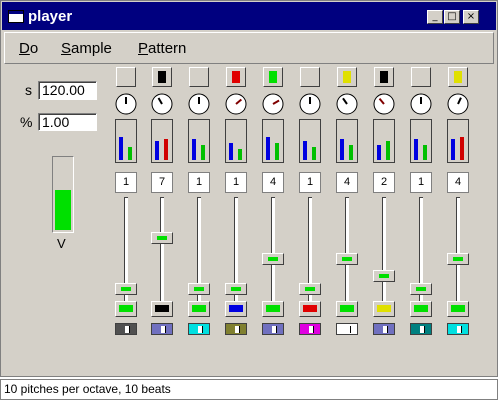 The image size is (498, 402). Describe the element at coordinates (26, 122) in the screenshot. I see `percent-label: %` at that location.